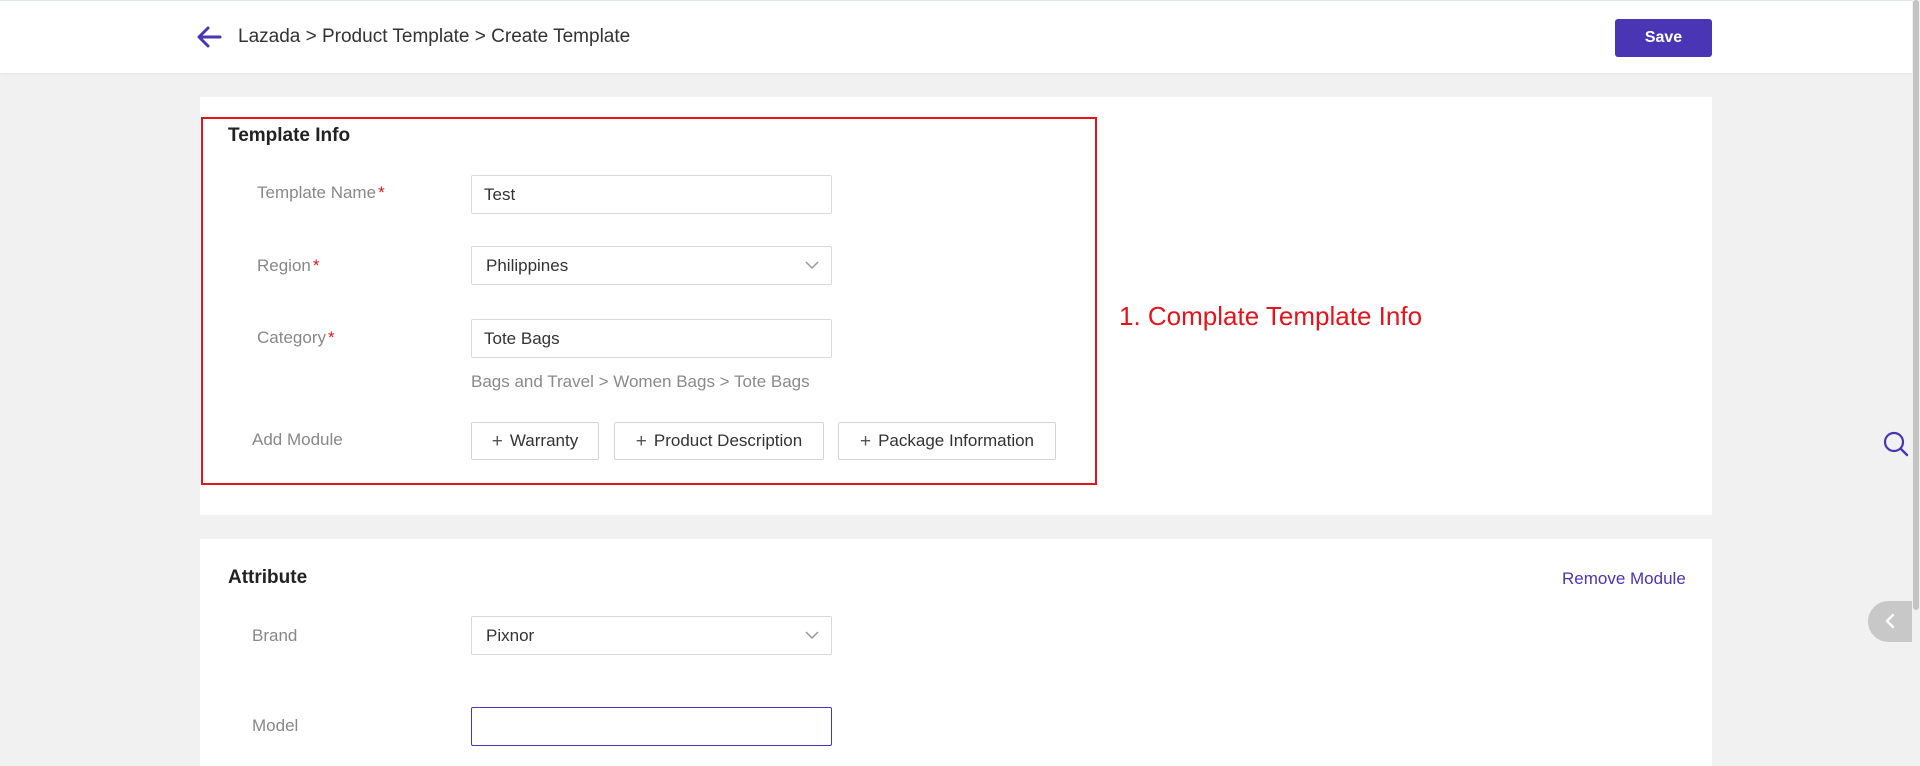 Image resolution: width=1920 pixels, height=766 pixels. What do you see at coordinates (1271, 316) in the screenshot?
I see `annotation-text: 1. Complate Template Info` at bounding box center [1271, 316].